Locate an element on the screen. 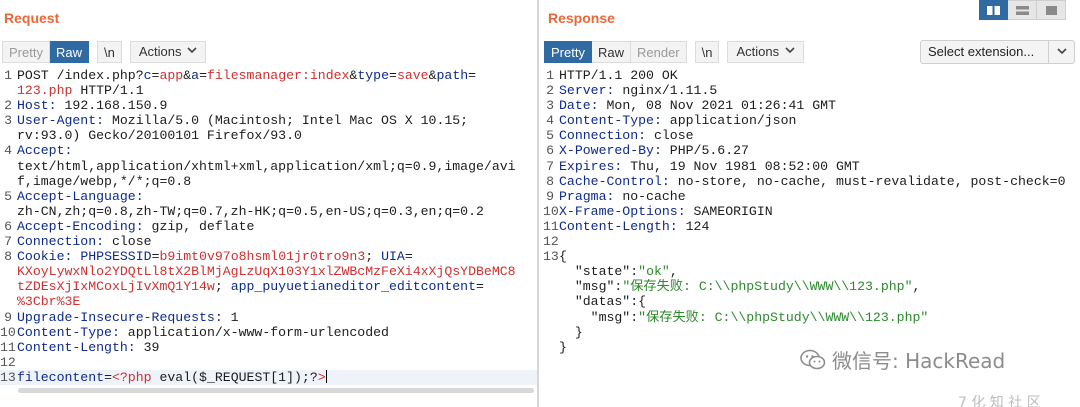 The width and height of the screenshot is (1080, 407). watermark-text: 微信号: HackRead is located at coordinates (919, 361).